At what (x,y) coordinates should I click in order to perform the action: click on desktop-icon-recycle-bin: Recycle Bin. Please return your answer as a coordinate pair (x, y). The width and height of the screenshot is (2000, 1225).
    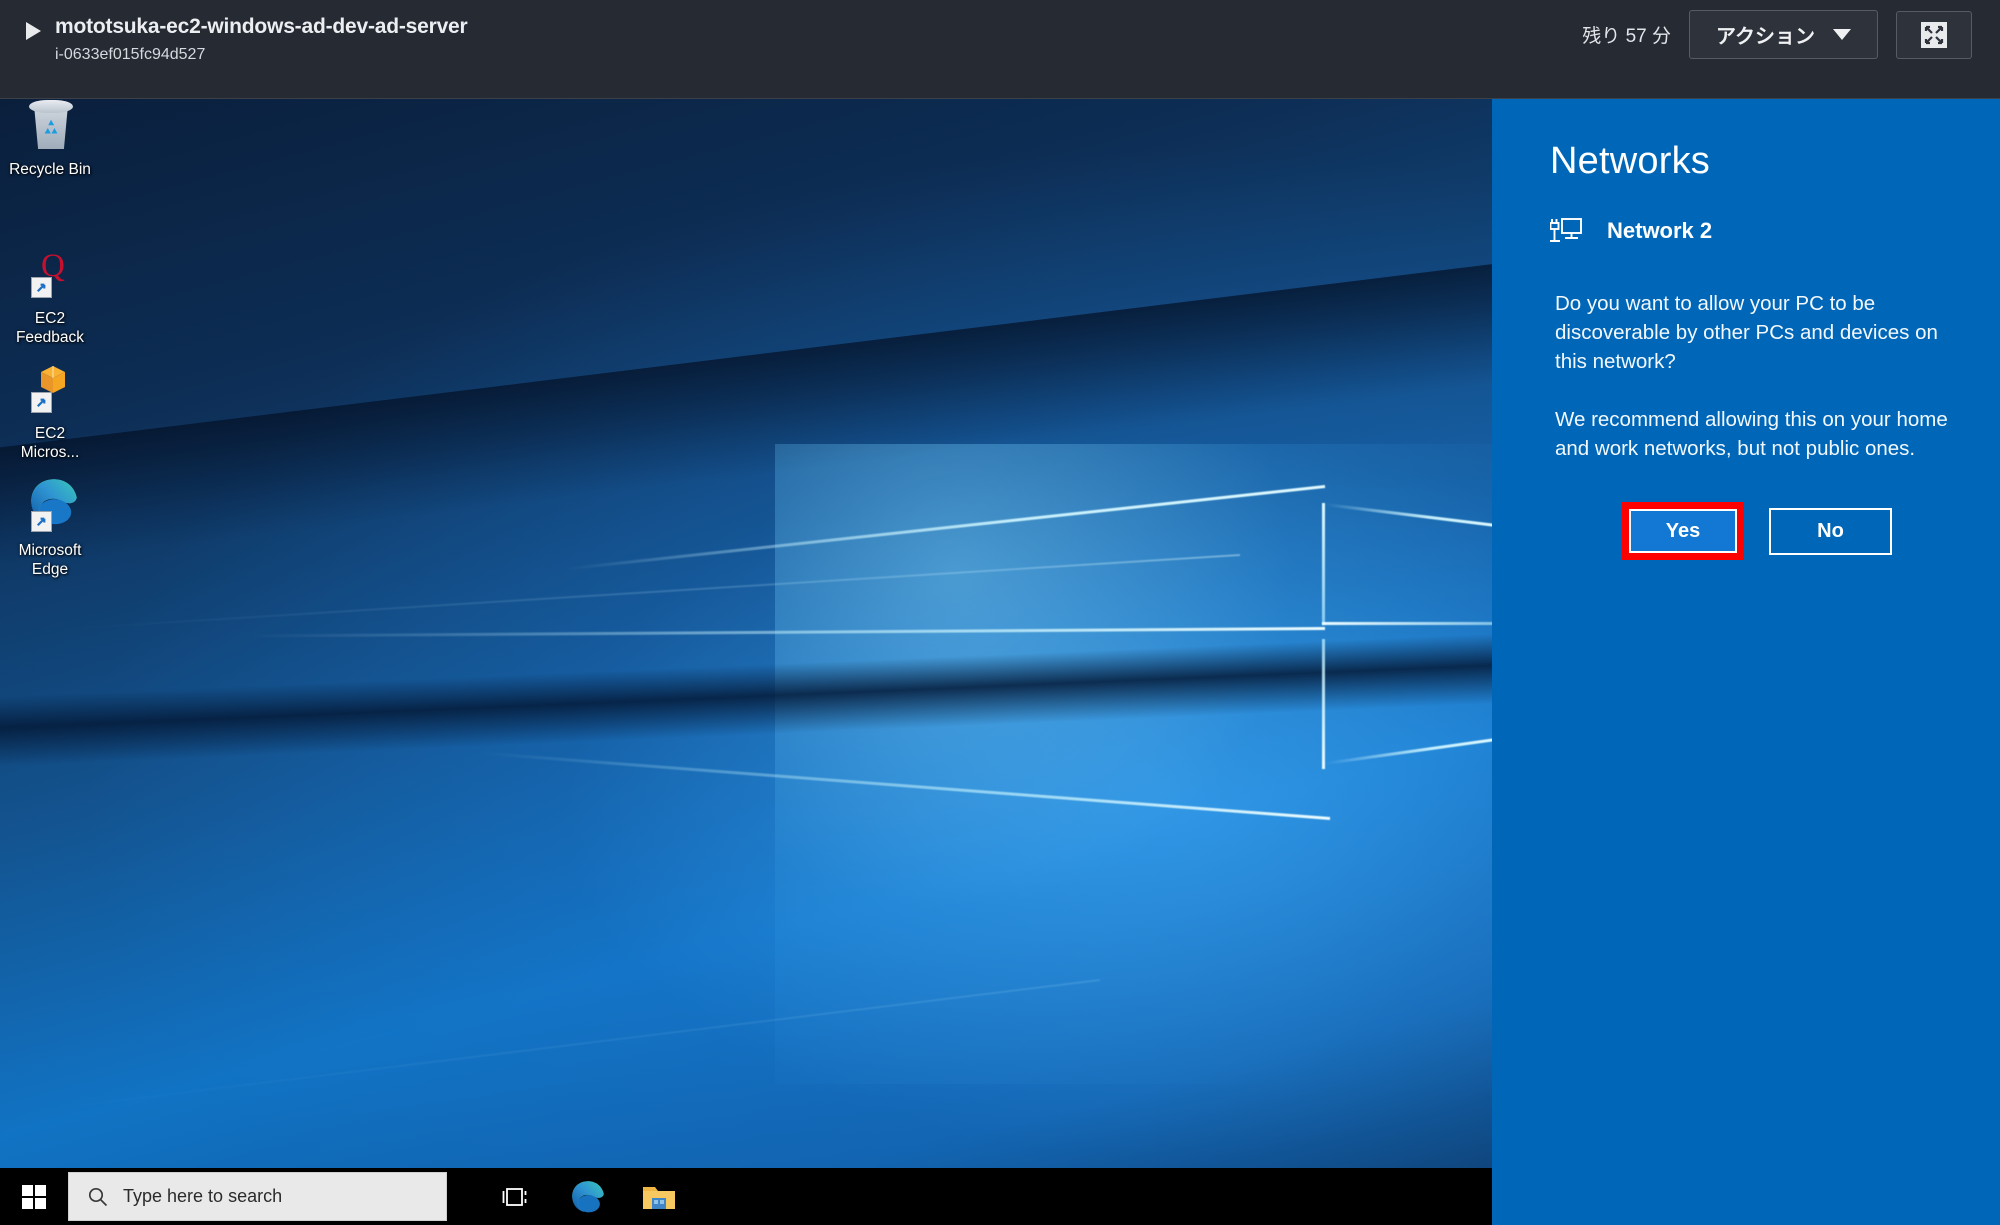
    Looking at the image, I should click on (51, 139).